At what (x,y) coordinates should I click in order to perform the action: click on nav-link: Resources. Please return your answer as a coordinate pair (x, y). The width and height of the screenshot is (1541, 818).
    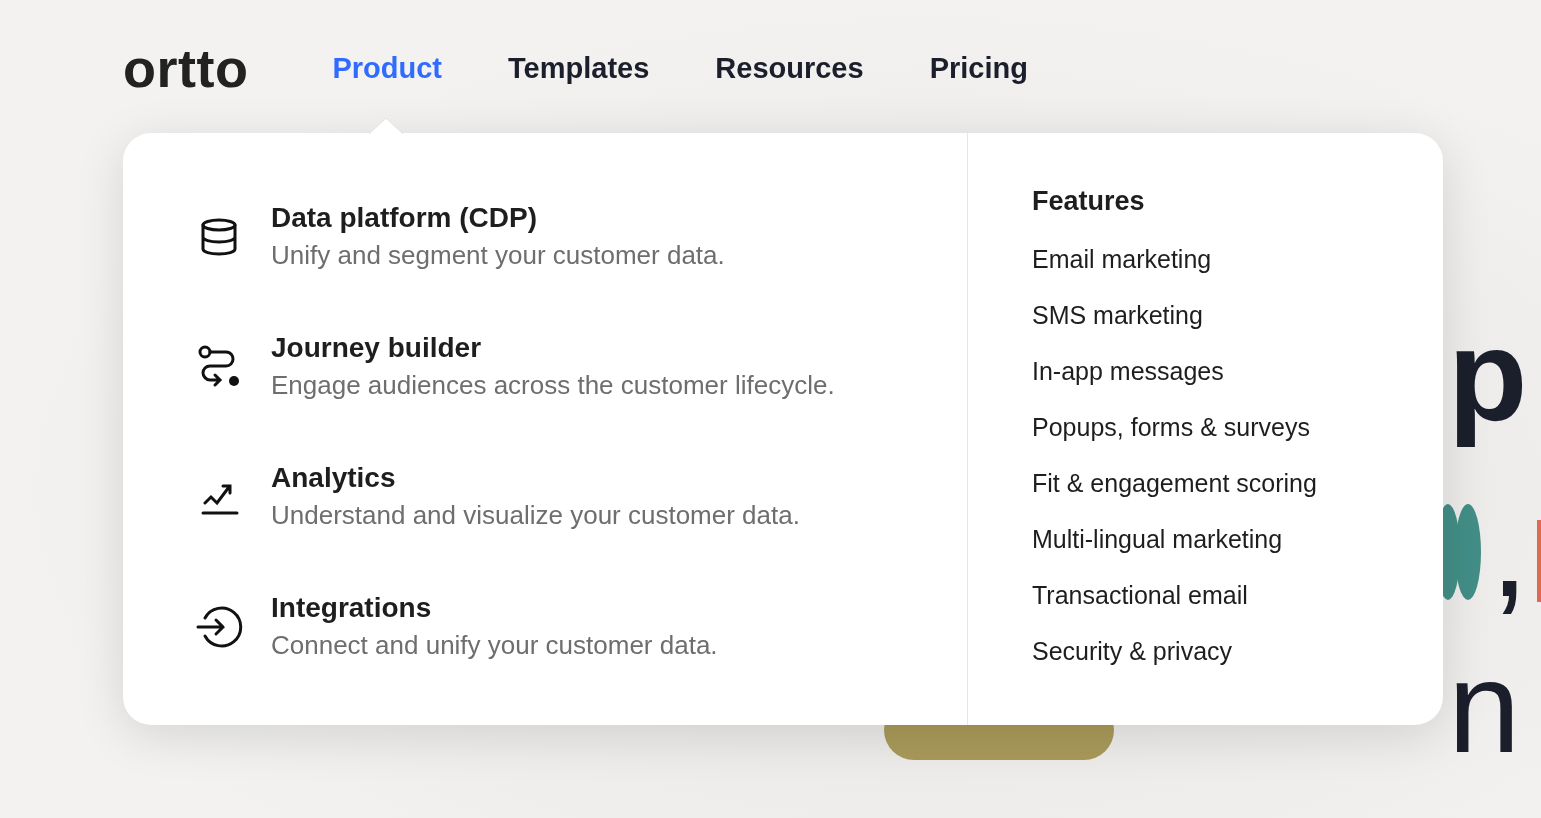
    Looking at the image, I should click on (789, 68).